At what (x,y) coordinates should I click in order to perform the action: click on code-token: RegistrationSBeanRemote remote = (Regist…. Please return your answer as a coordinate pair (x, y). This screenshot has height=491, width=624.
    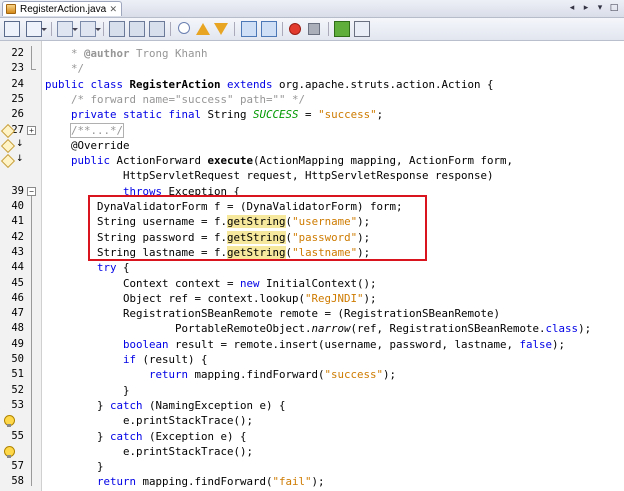
    Looking at the image, I should click on (273, 314).